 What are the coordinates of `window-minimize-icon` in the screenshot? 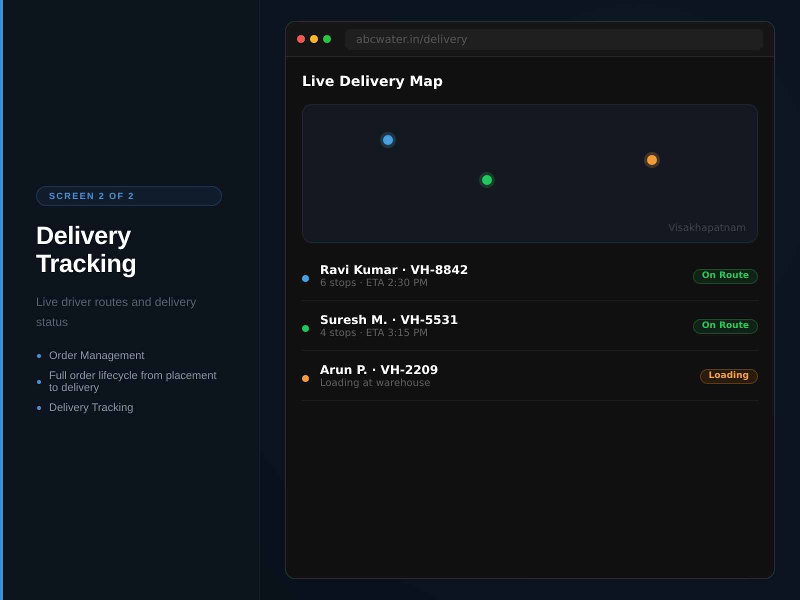 It's located at (314, 39).